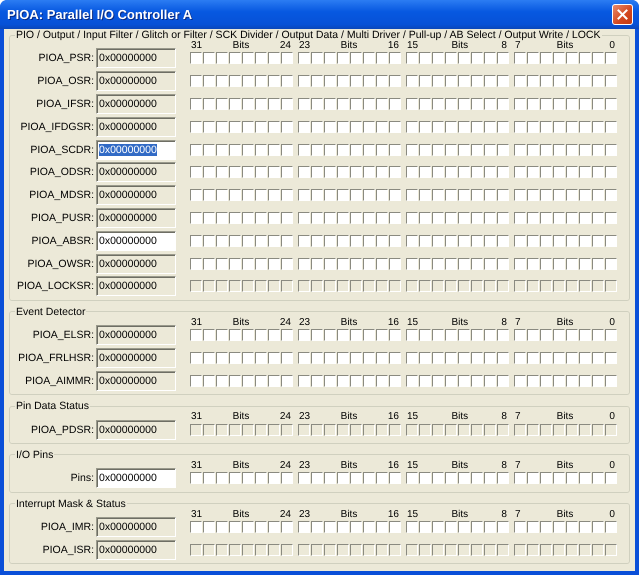 This screenshot has height=575, width=639. I want to click on group-title: PIO / Output / Input Filter / Glitch or Filter / SCK Divider / Output Data / Multi Driver / Pull-up / AB Select / Output Write / LOCK, so click(308, 35).